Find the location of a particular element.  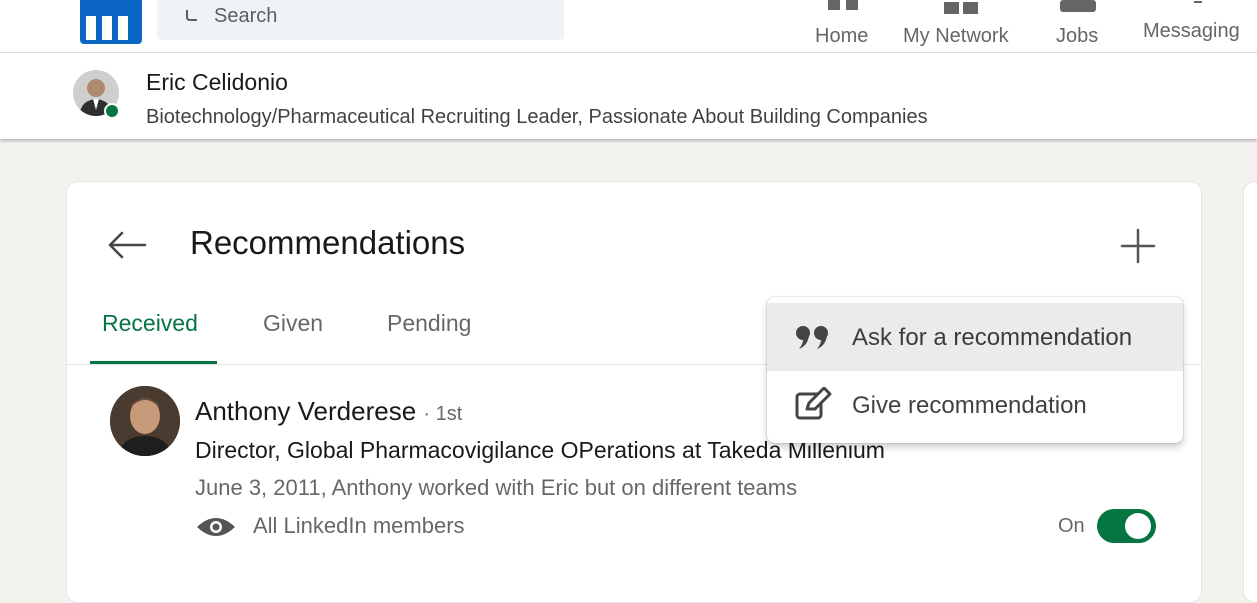

nav-home: Home is located at coordinates (844, 26).